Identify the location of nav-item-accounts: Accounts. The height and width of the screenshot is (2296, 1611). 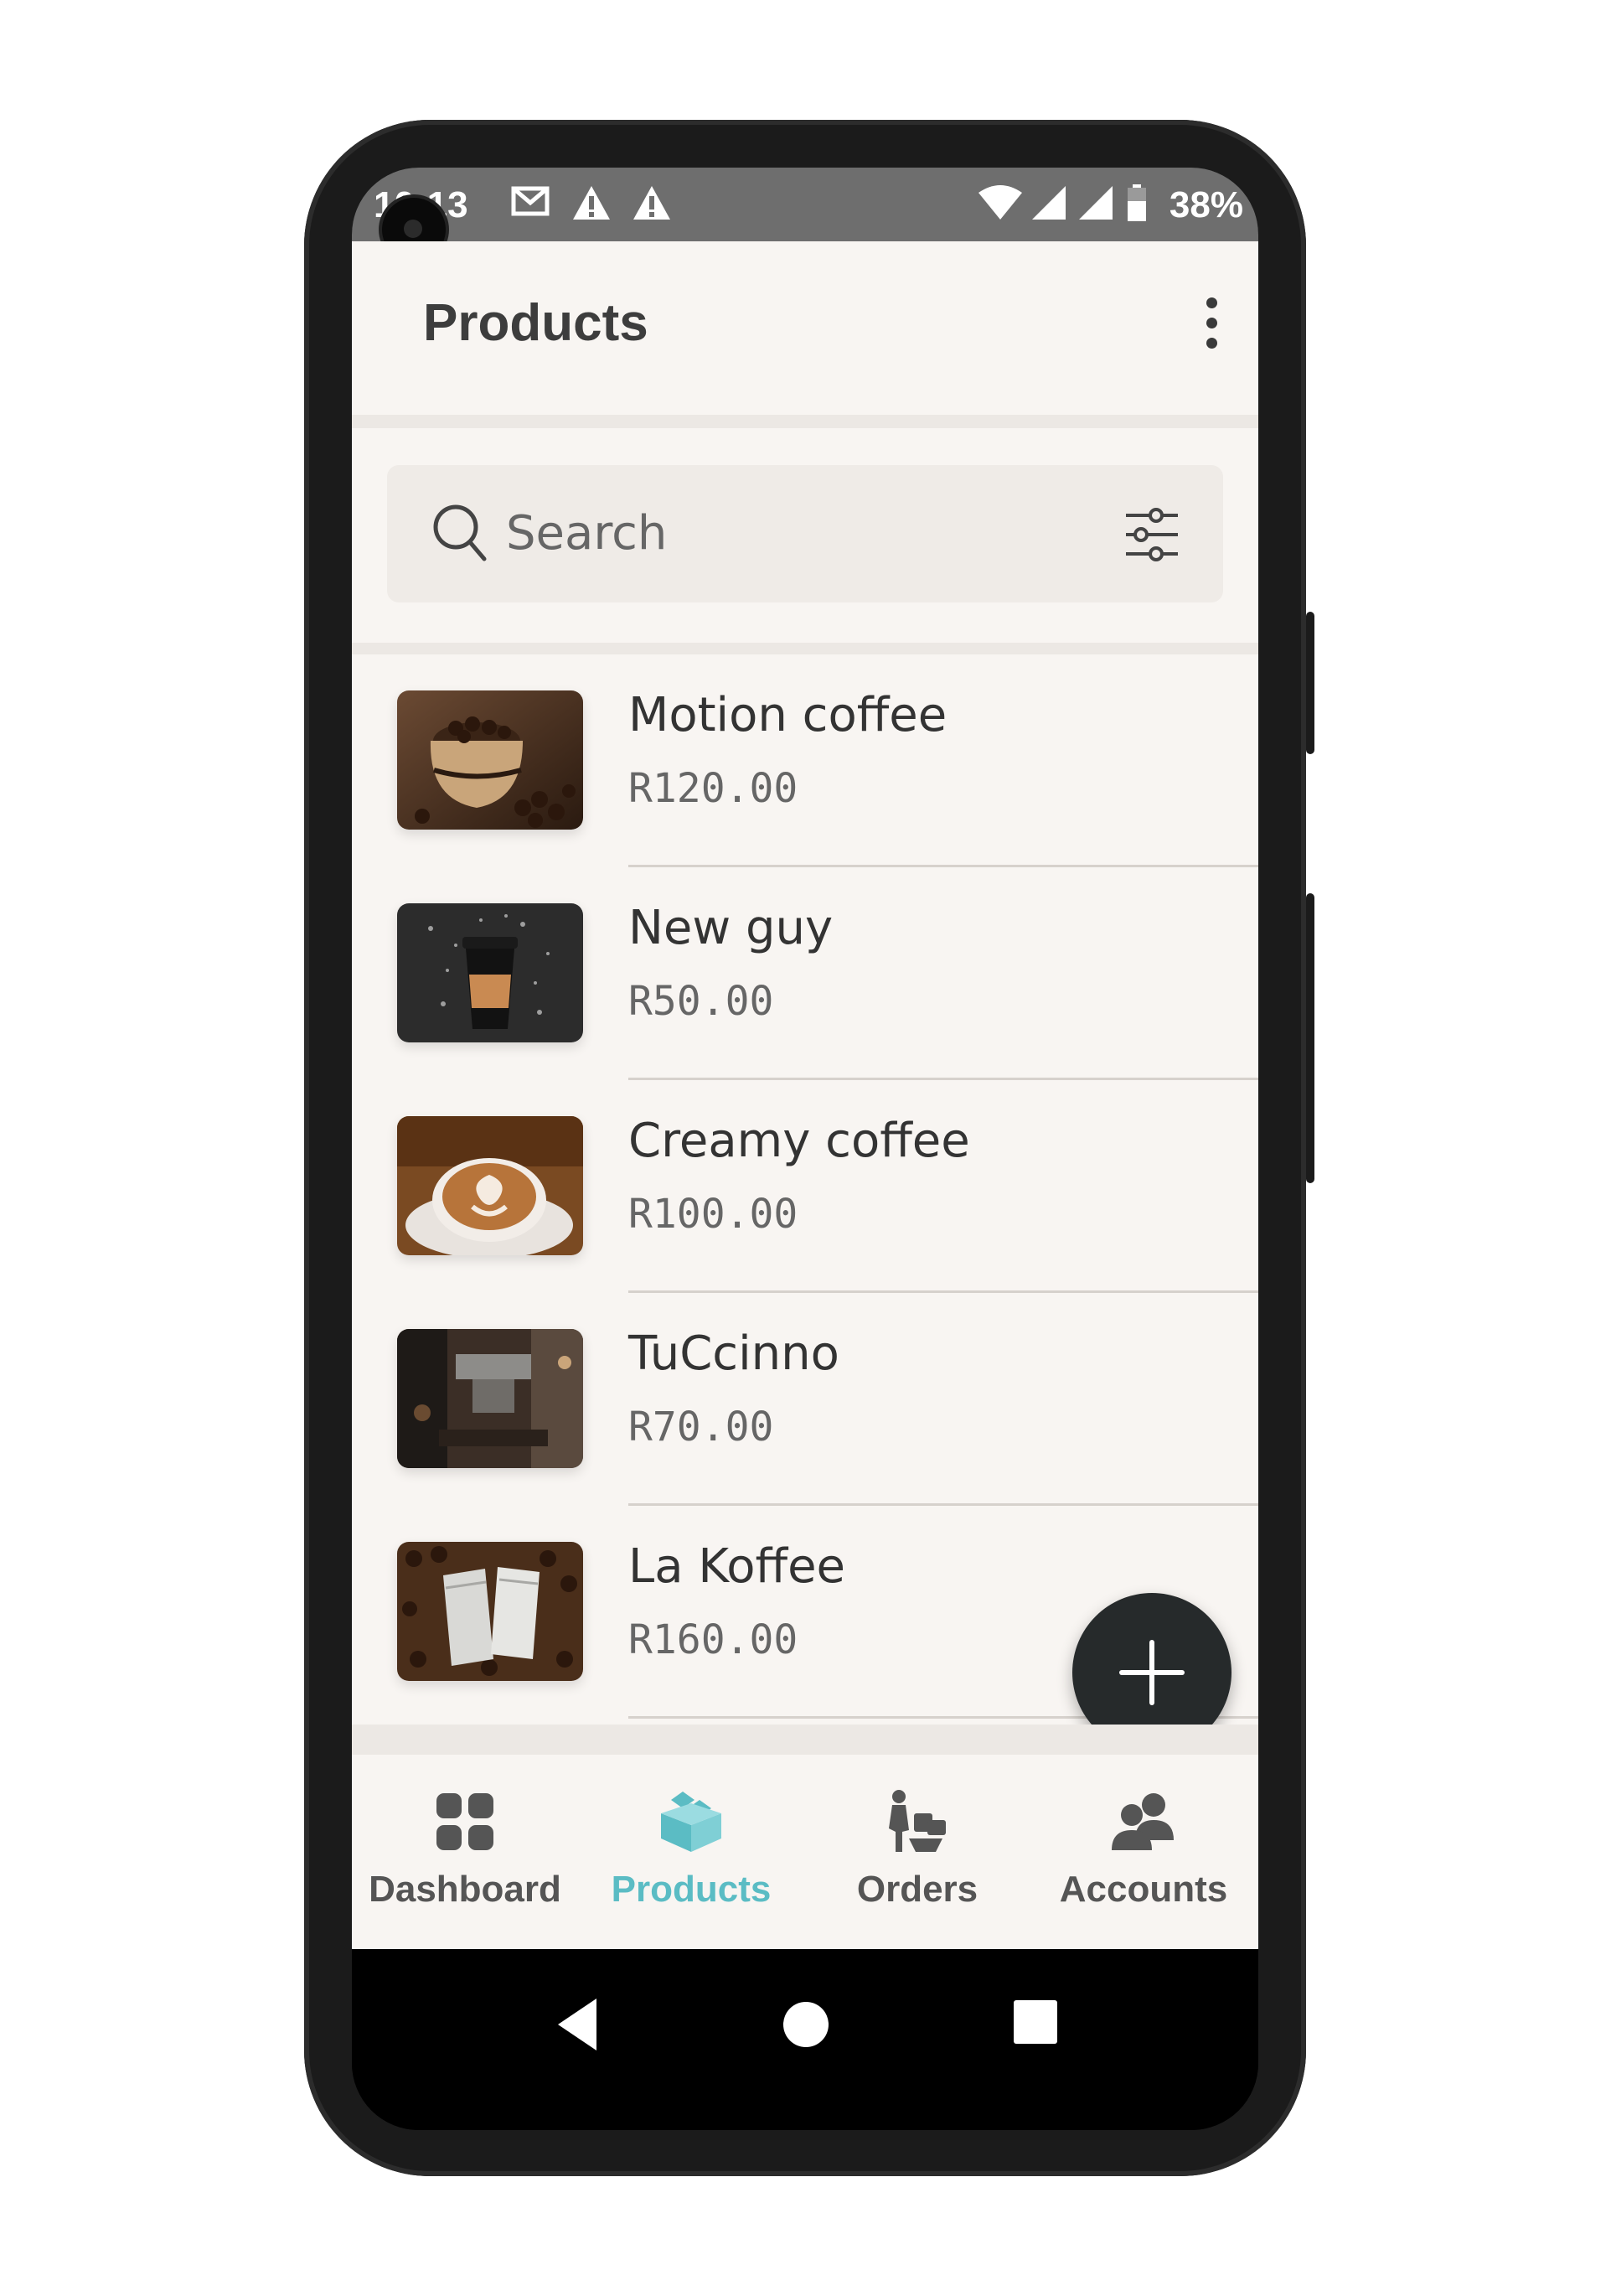
(1143, 1852).